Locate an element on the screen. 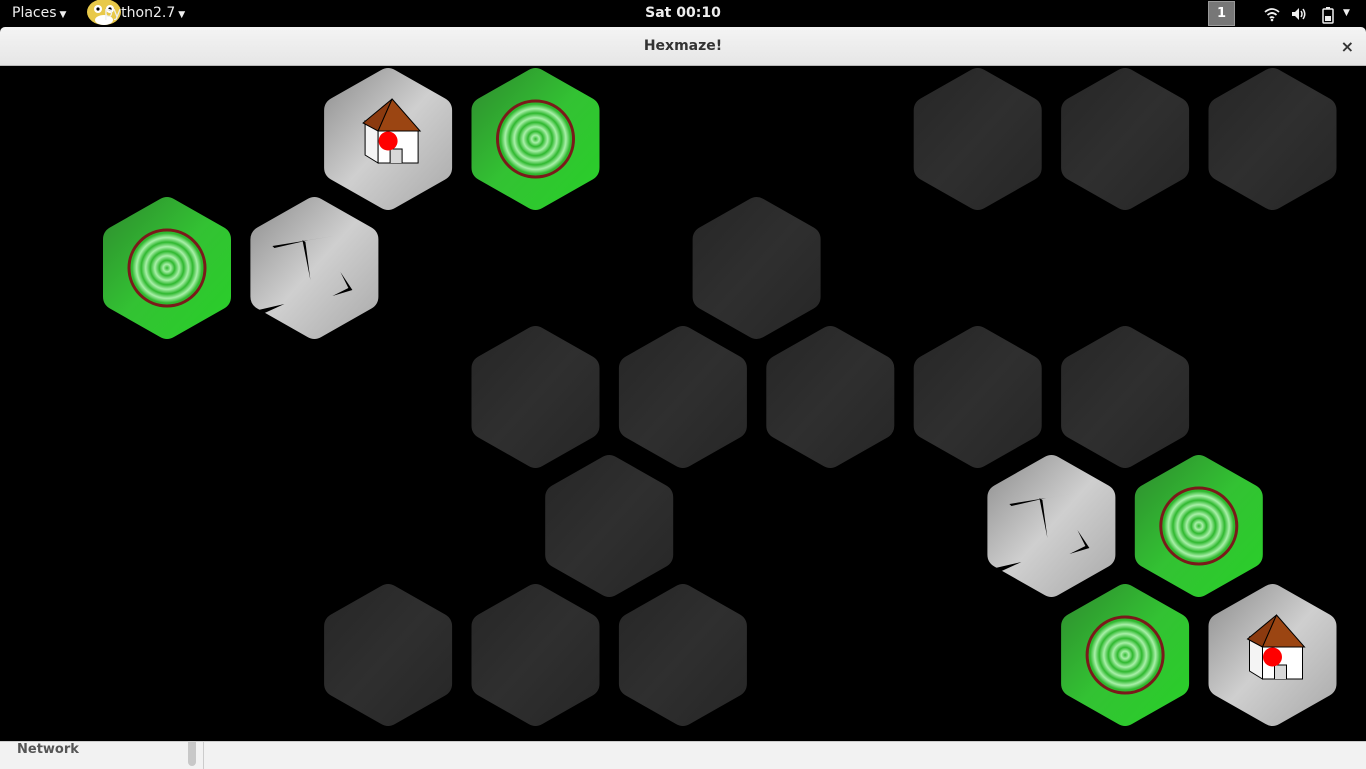 The height and width of the screenshot is (769, 1366). top-panel: Places ▼ python2.7 ▼ Sat 00:10 1 ▼ is located at coordinates (683, 13).